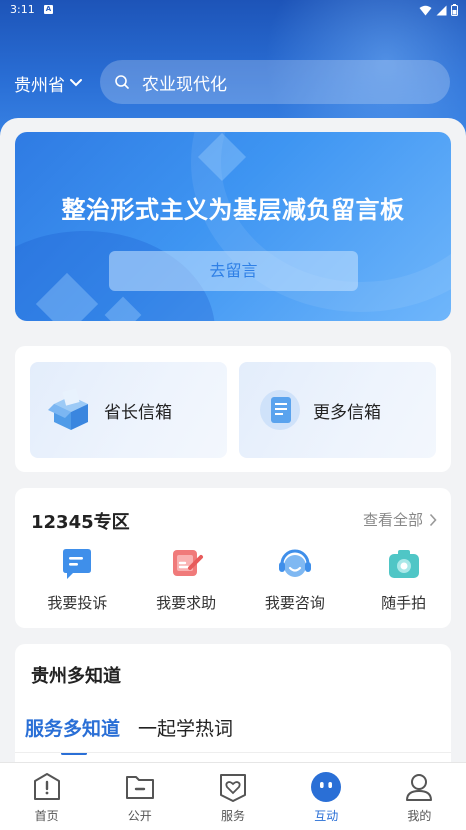 The image size is (466, 830). What do you see at coordinates (347, 412) in the screenshot?
I see `more-mailbox-label: 更多信箱` at bounding box center [347, 412].